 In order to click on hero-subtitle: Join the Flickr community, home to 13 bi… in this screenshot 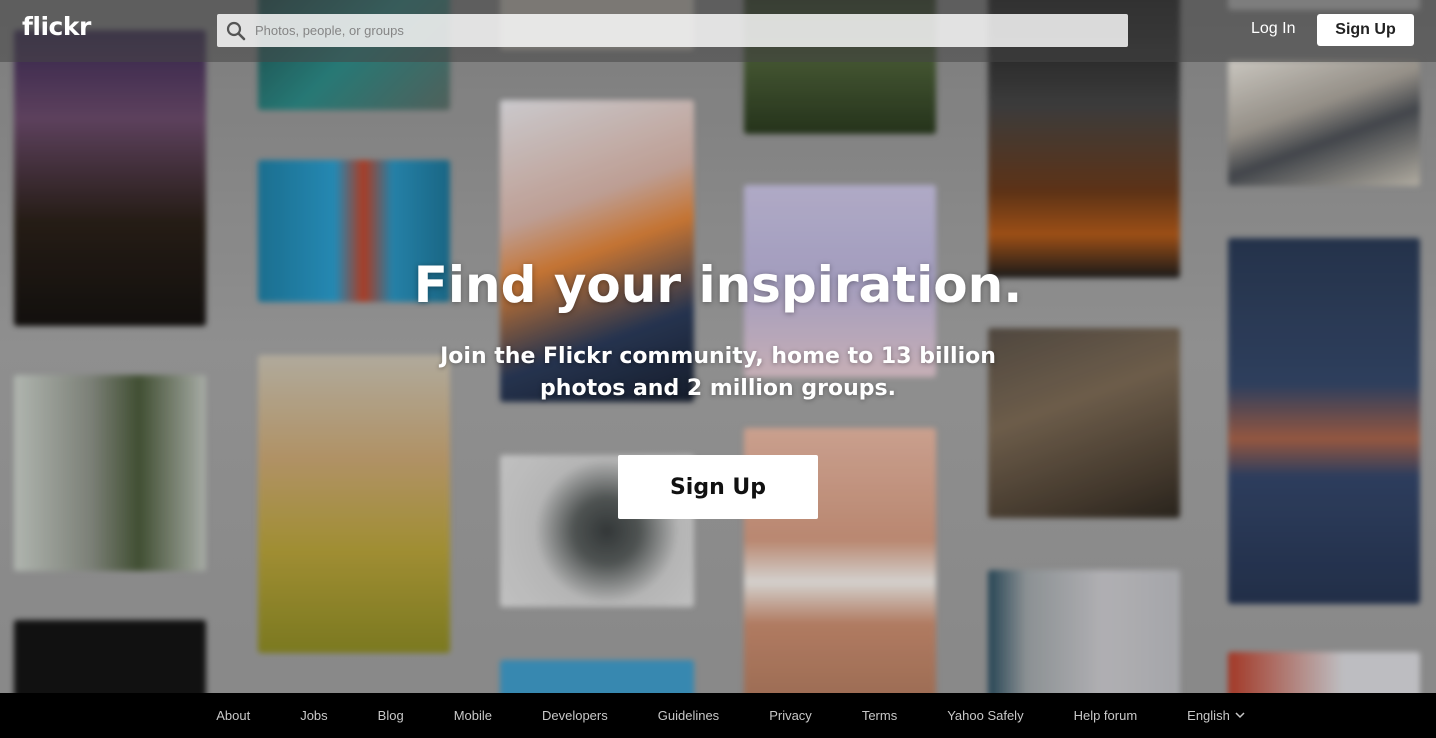, I will do `click(718, 372)`.